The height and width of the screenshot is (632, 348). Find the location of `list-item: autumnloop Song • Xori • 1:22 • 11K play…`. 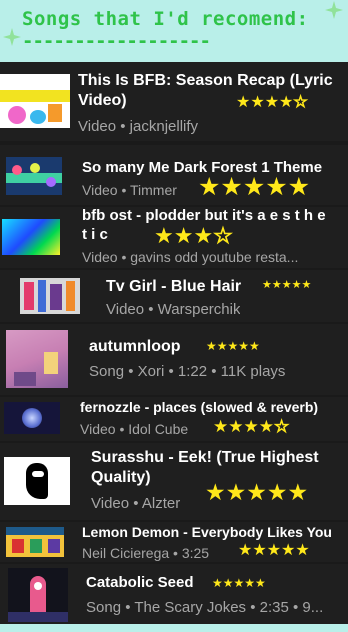

list-item: autumnloop Song • Xori • 1:22 • 11K play… is located at coordinates (174, 359).